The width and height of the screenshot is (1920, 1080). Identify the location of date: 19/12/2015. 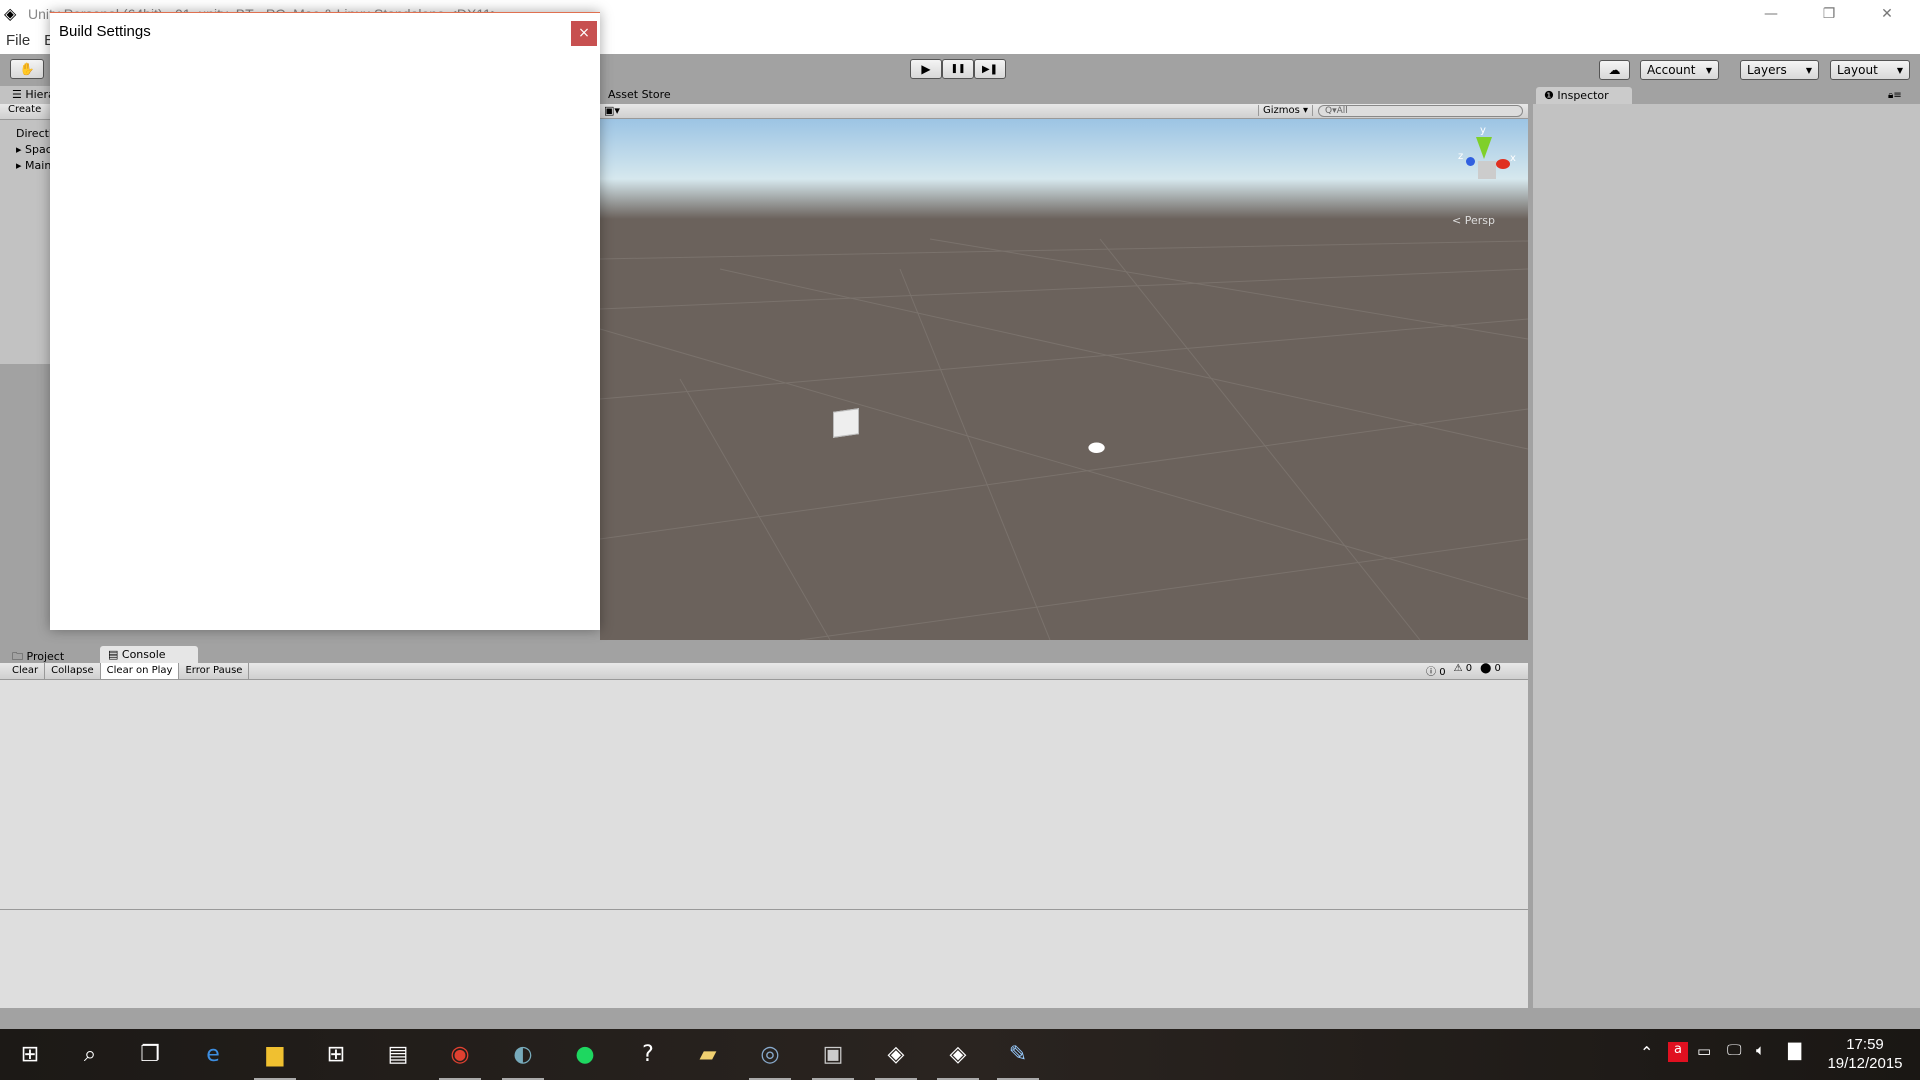
(1865, 1063).